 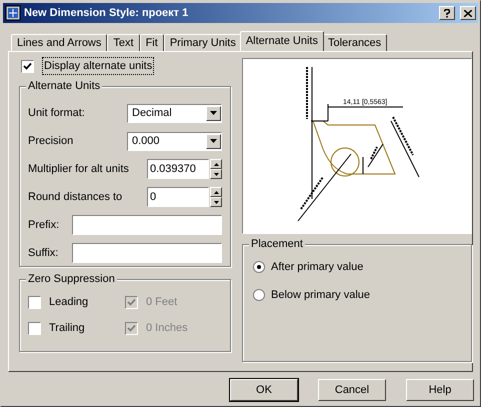 What do you see at coordinates (71, 279) in the screenshot?
I see `group-title: Zero Suppression` at bounding box center [71, 279].